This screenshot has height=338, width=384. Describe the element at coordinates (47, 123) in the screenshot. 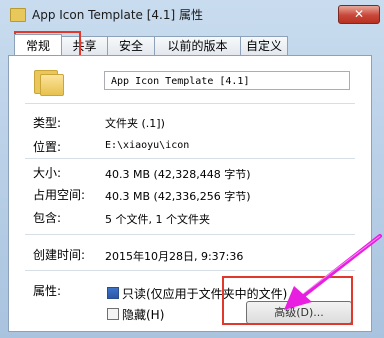

I see `type-label: 类型:` at that location.